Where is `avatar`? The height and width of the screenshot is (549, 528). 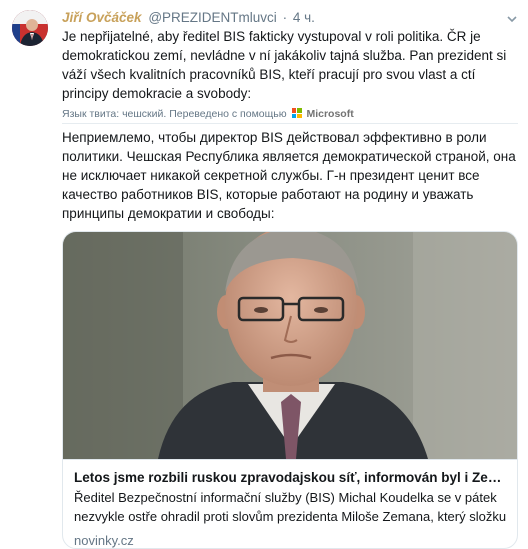
avatar is located at coordinates (30, 28).